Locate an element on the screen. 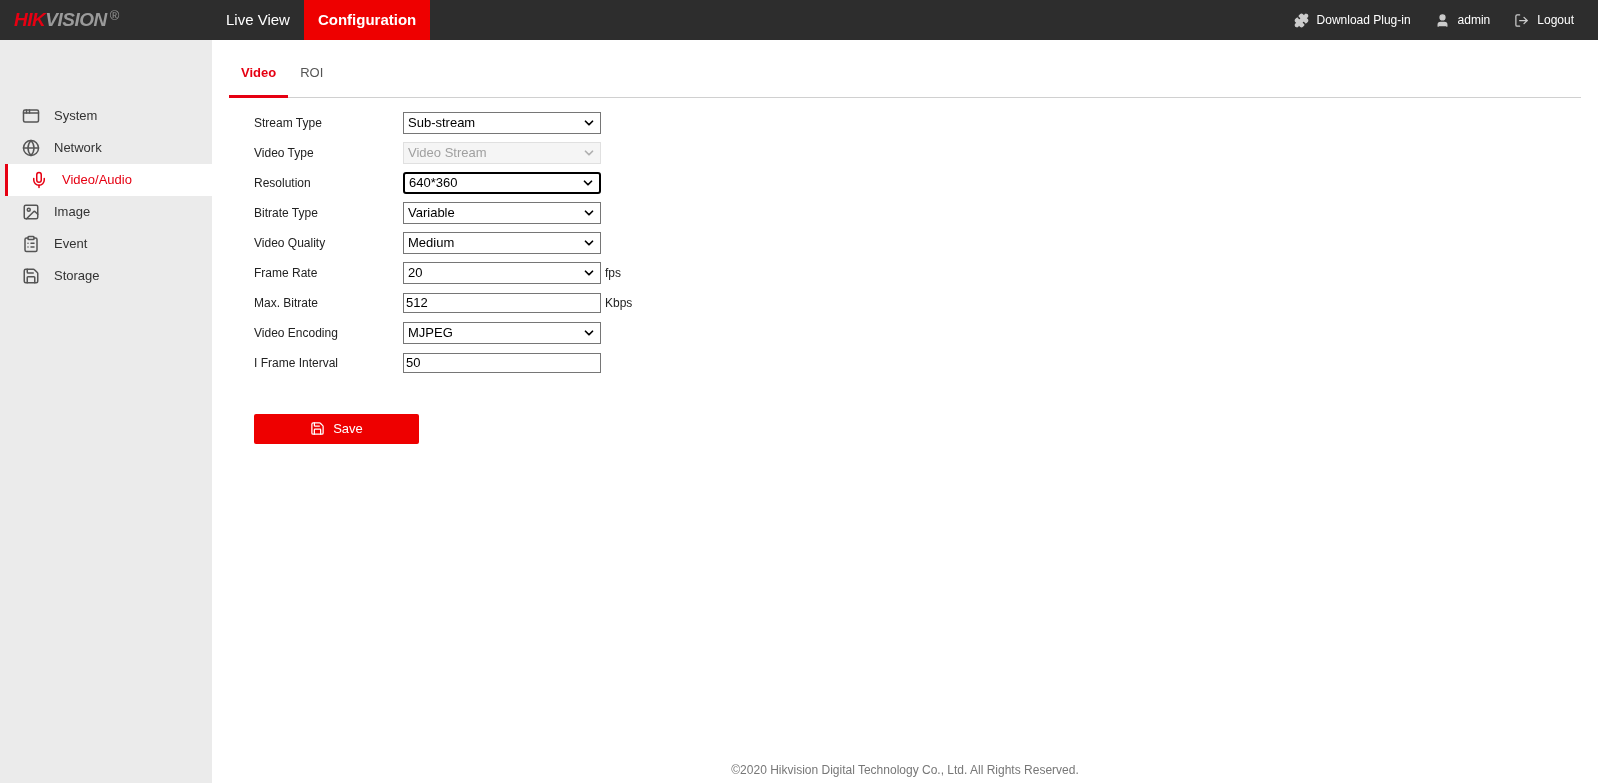 The height and width of the screenshot is (783, 1598). dropdown: 20 is located at coordinates (502, 272).